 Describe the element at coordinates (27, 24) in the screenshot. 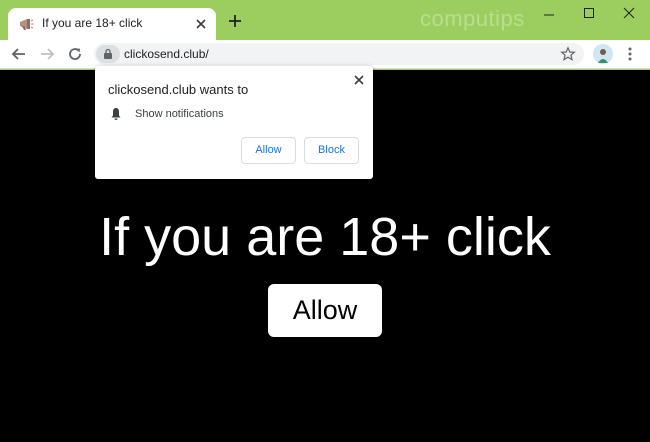

I see `megaphone-favicon-icon` at that location.